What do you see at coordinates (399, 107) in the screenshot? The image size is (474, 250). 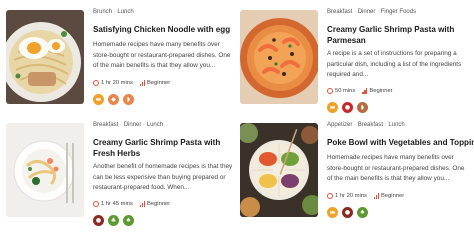 I see `ingredient-icons: ▬ ● ◗` at bounding box center [399, 107].